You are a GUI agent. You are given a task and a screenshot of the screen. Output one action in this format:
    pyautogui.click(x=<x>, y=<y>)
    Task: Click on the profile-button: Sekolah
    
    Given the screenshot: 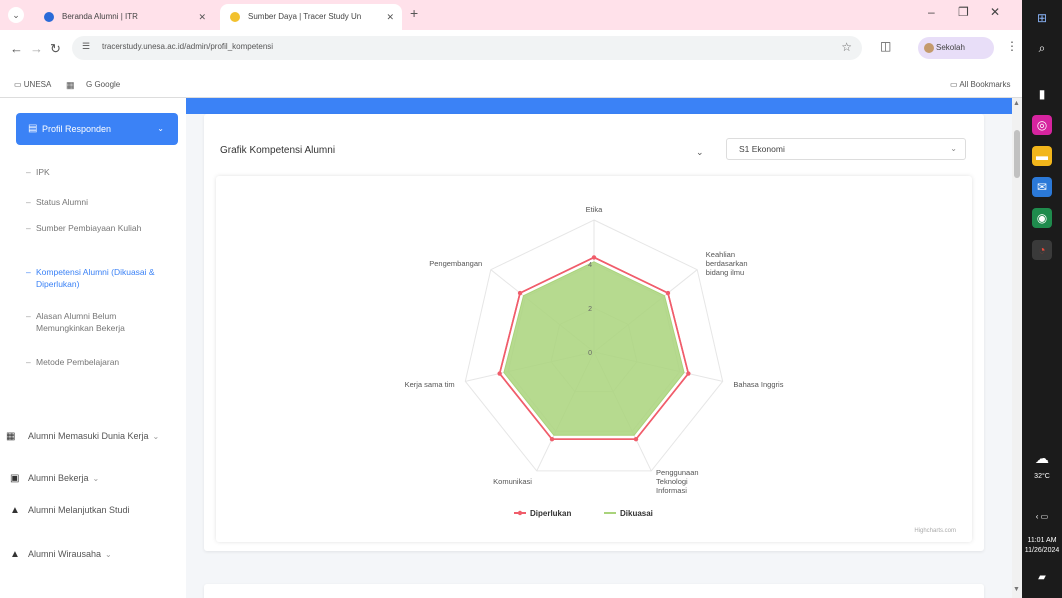 What is the action you would take?
    pyautogui.click(x=956, y=48)
    